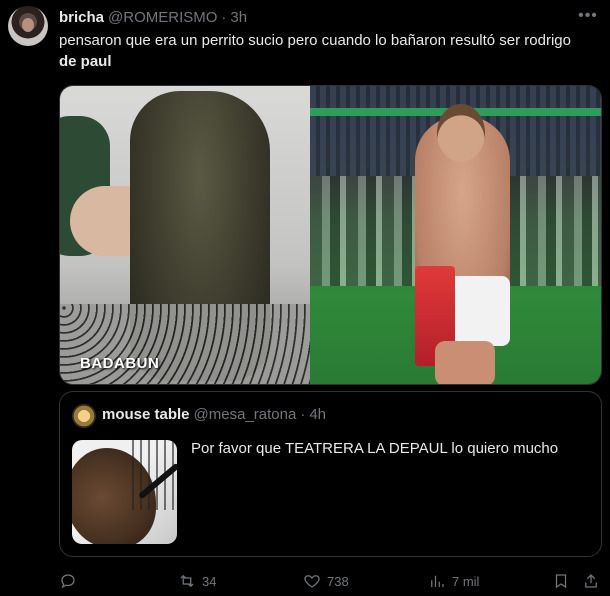 The width and height of the screenshot is (610, 596). I want to click on retweet-count: 34, so click(209, 581).